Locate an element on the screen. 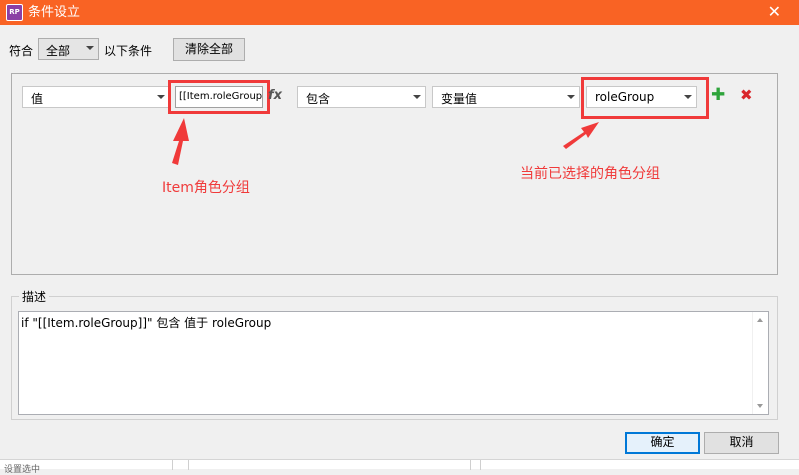  background-window-strip: 设置选中 is located at coordinates (399, 467).